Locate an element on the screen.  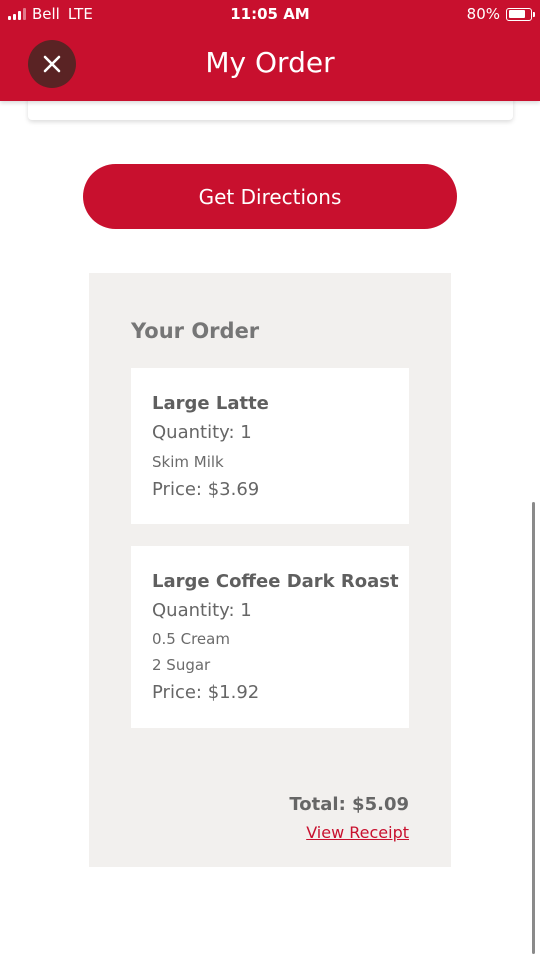
battery-percent: 80% is located at coordinates (483, 14).